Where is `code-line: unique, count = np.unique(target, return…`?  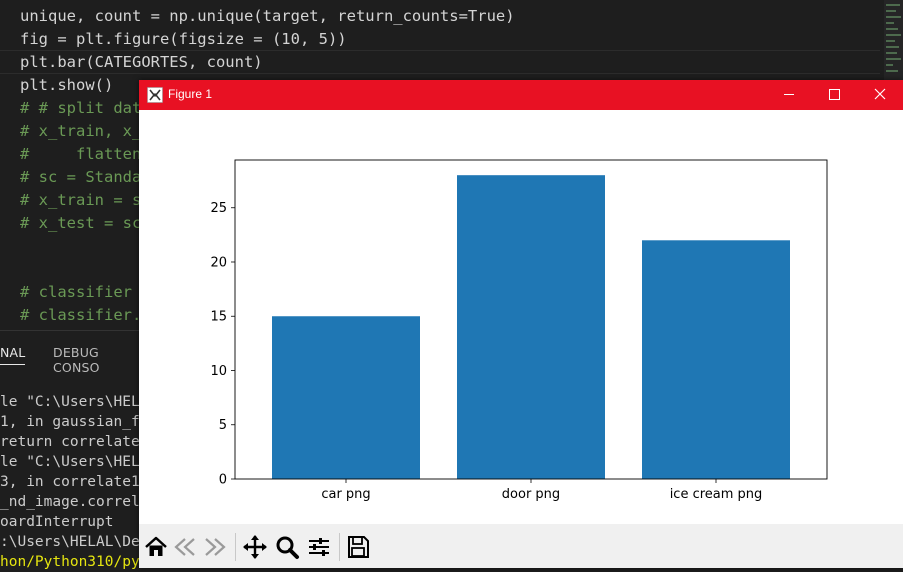 code-line: unique, count = np.unique(target, return… is located at coordinates (267, 16).